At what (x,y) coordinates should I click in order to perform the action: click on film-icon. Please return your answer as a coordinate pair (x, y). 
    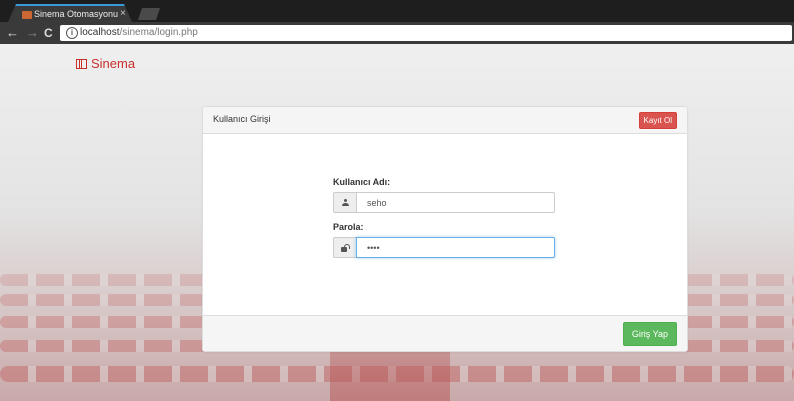
    Looking at the image, I should click on (81, 63).